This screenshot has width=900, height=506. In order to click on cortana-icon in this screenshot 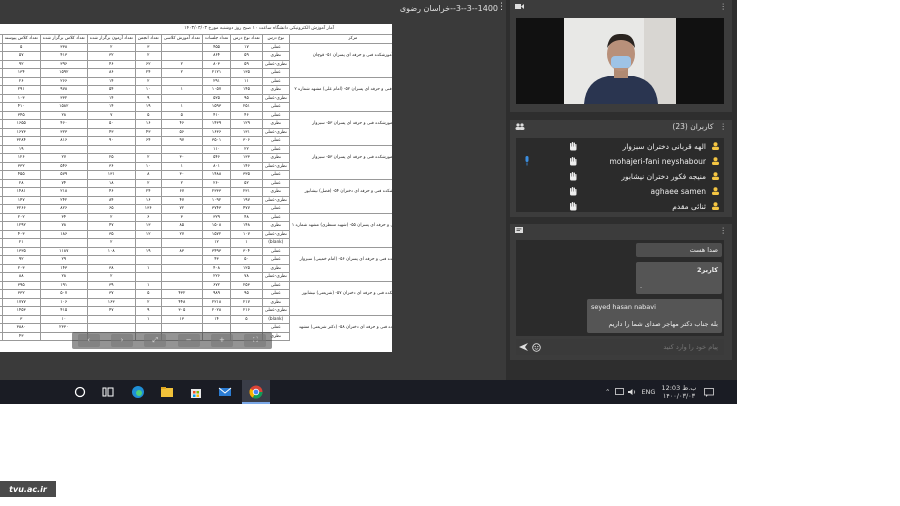, I will do `click(80, 392)`.